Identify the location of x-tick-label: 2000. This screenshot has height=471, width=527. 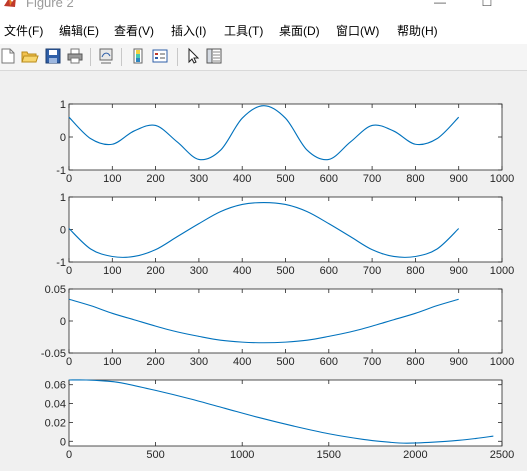
(415, 455).